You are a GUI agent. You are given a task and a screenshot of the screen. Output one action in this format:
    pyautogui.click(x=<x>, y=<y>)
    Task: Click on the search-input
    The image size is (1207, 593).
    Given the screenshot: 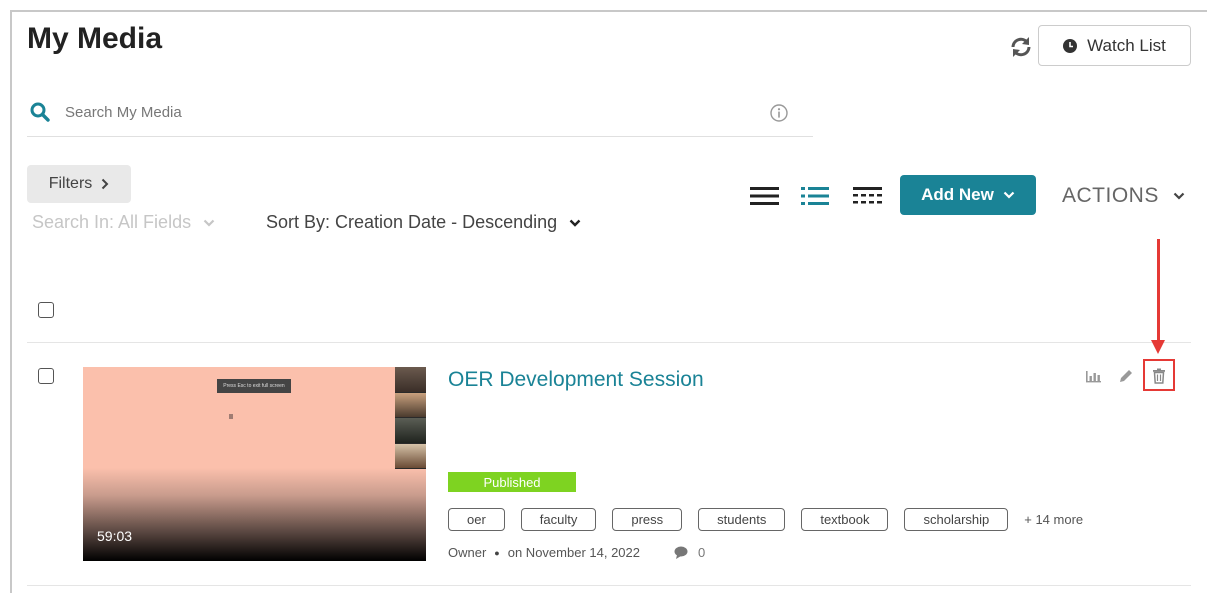 What is the action you would take?
    pyautogui.click(x=405, y=112)
    